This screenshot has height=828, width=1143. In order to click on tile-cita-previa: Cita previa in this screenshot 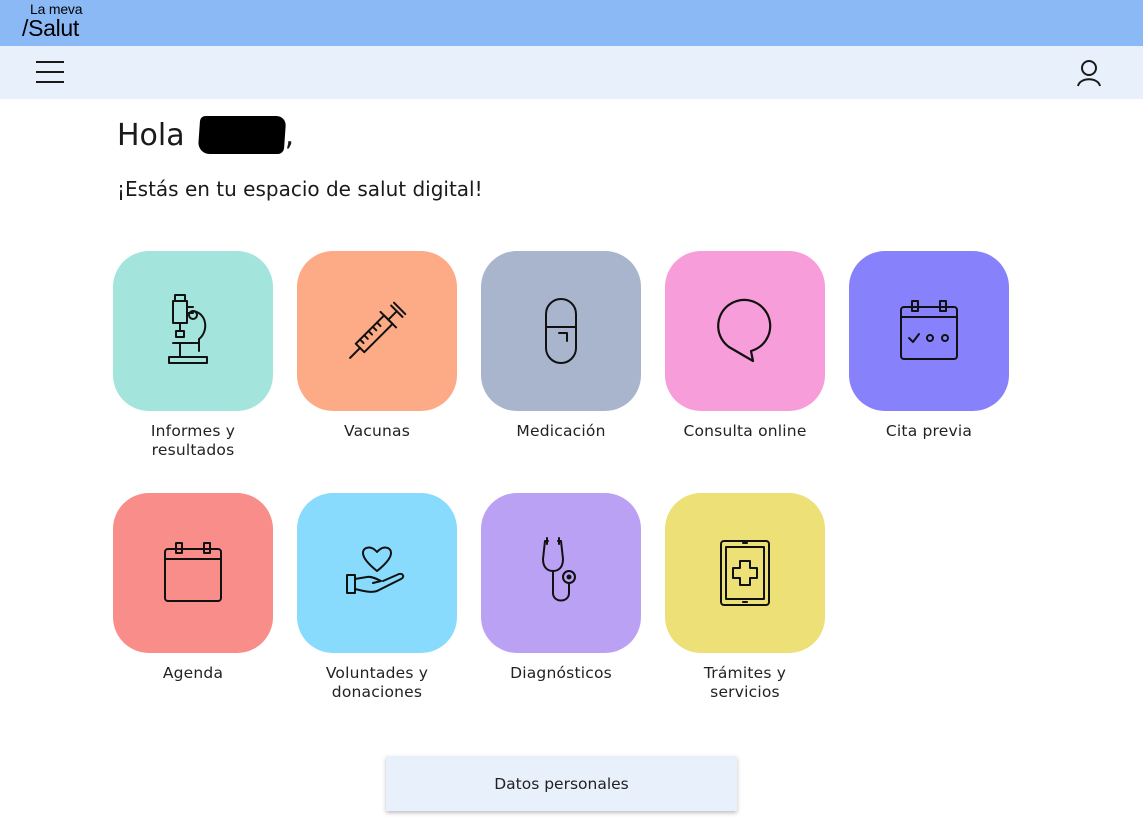, I will do `click(929, 346)`.